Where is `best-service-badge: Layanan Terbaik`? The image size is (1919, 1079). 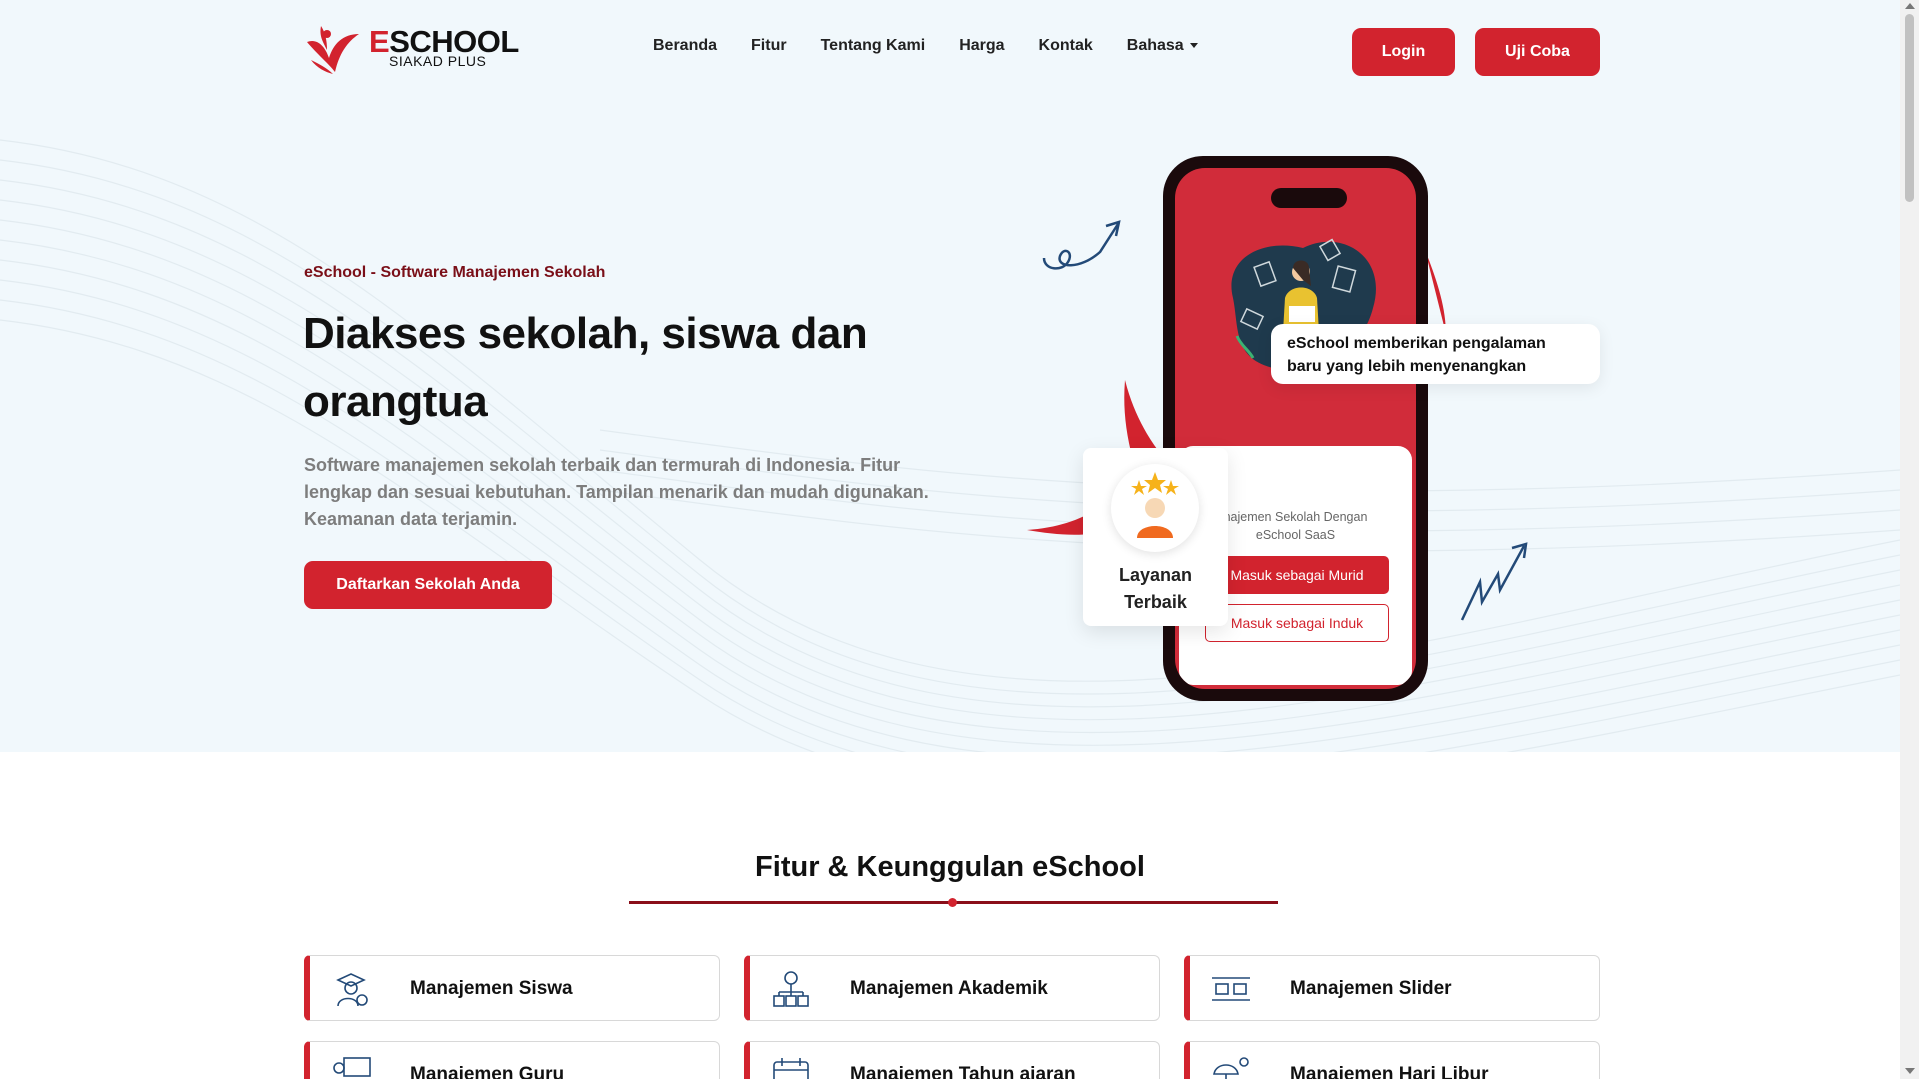
best-service-badge: Layanan Terbaik is located at coordinates (1155, 537).